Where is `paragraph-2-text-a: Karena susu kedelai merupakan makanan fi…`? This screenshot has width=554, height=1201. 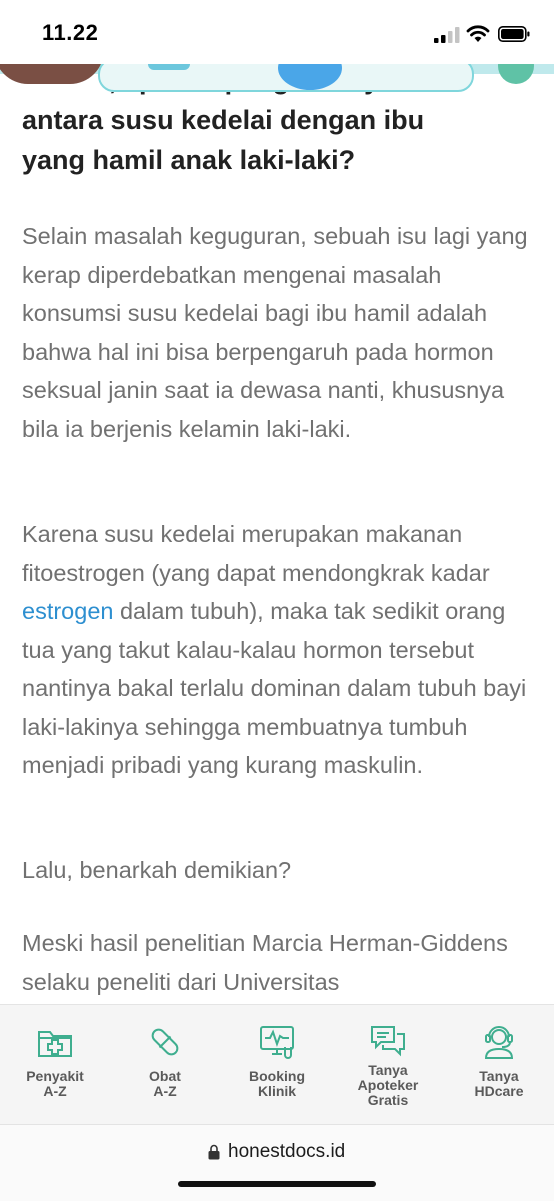 paragraph-2-text-a: Karena susu kedelai merupakan makanan fi… is located at coordinates (256, 553).